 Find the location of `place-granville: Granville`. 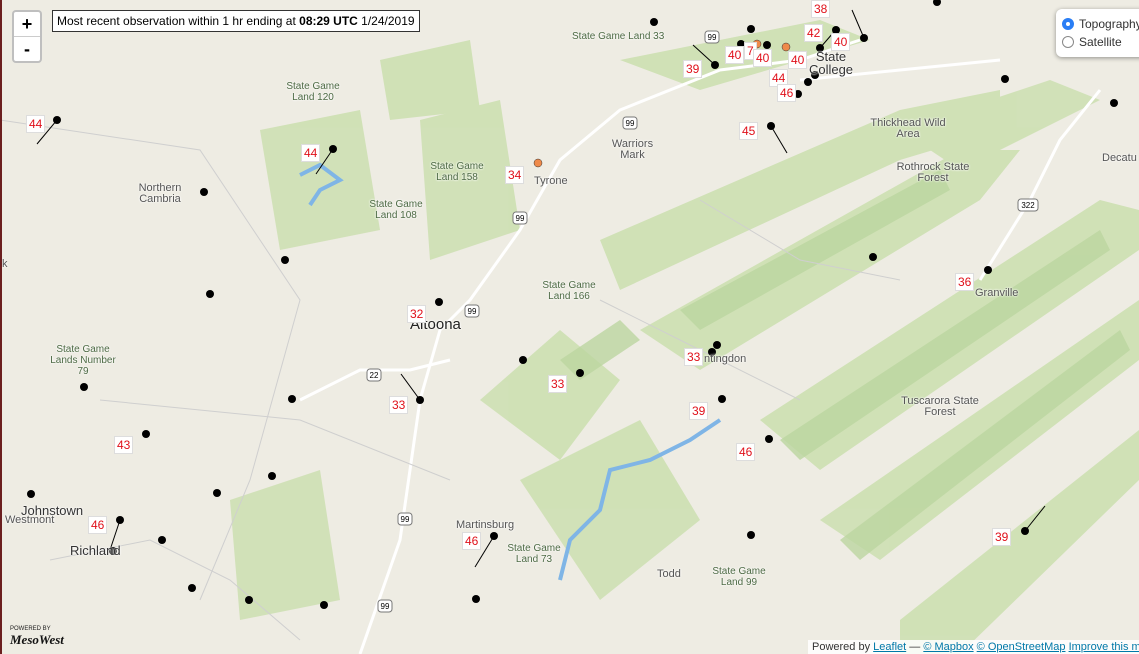

place-granville: Granville is located at coordinates (997, 293).